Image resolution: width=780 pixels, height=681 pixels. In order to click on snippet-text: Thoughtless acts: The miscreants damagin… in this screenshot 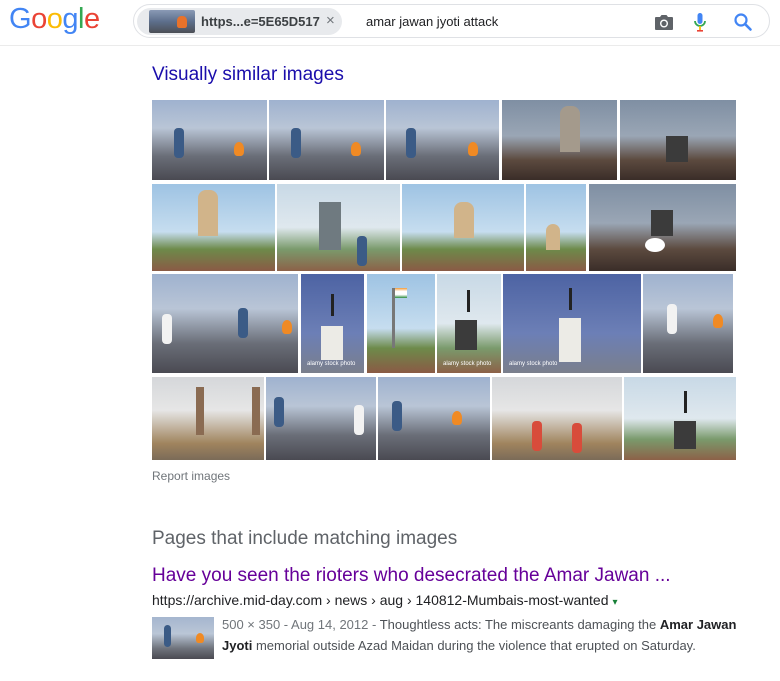, I will do `click(519, 624)`.